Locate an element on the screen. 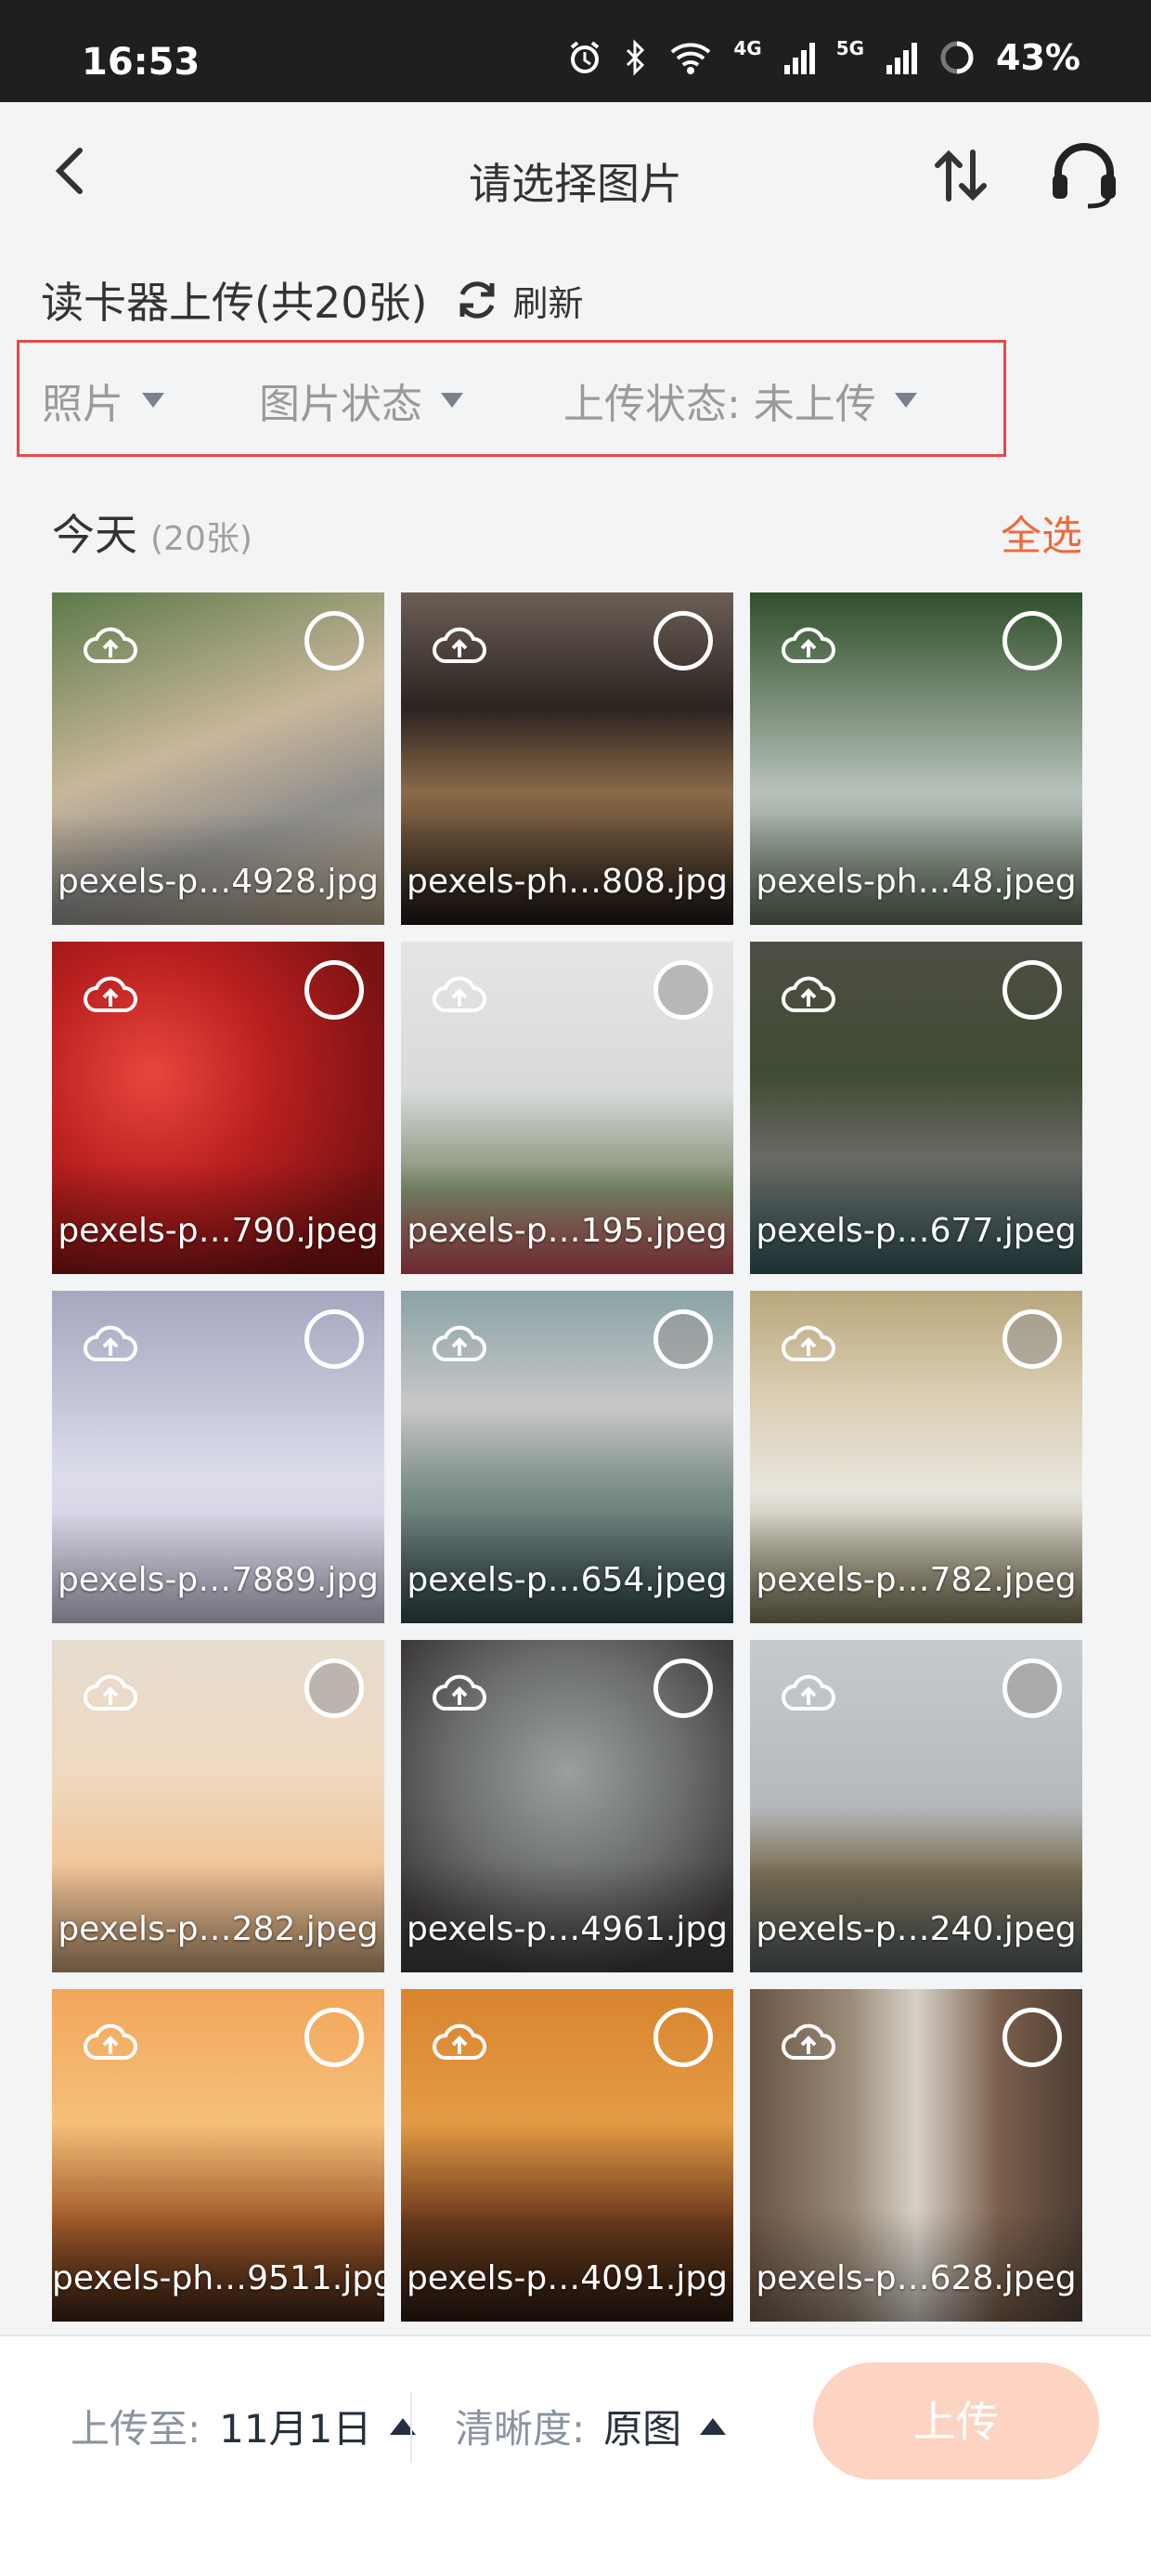 The image size is (1151, 2576). photo-tile: pexels-p…7889.jpg is located at coordinates (218, 1457).